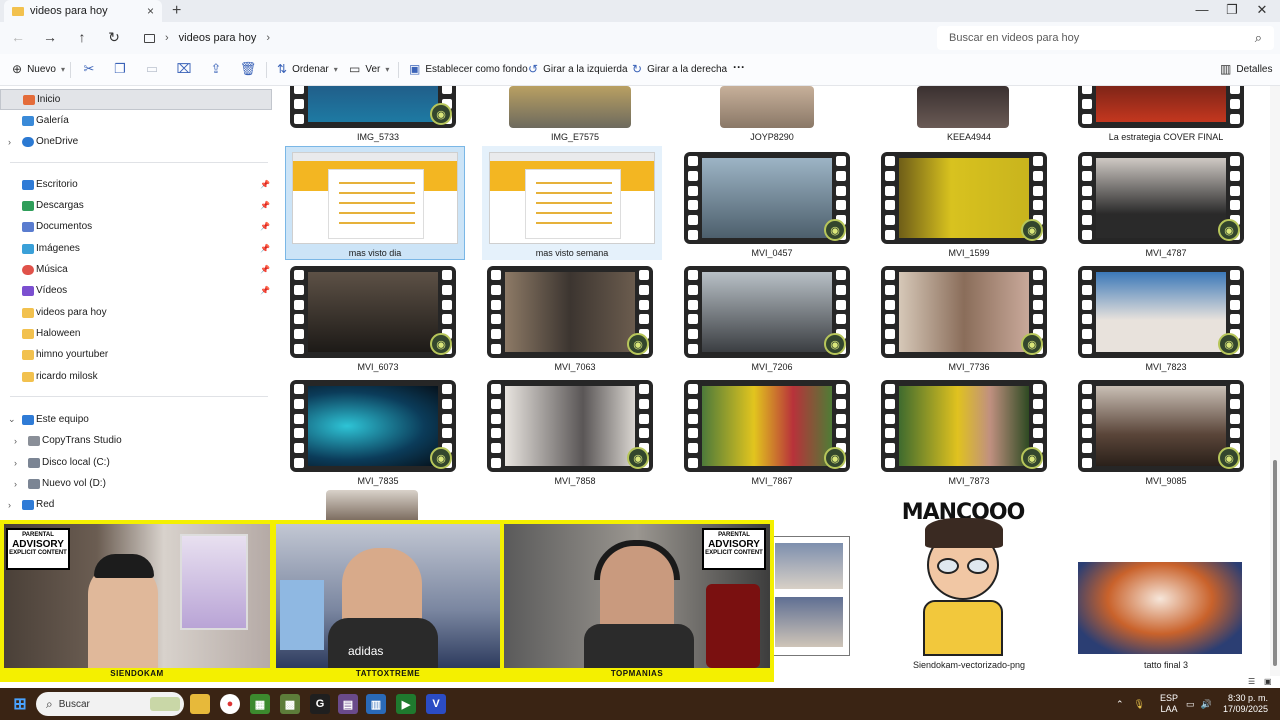  Describe the element at coordinates (299, 426) in the screenshot. I see `film-holes` at that location.